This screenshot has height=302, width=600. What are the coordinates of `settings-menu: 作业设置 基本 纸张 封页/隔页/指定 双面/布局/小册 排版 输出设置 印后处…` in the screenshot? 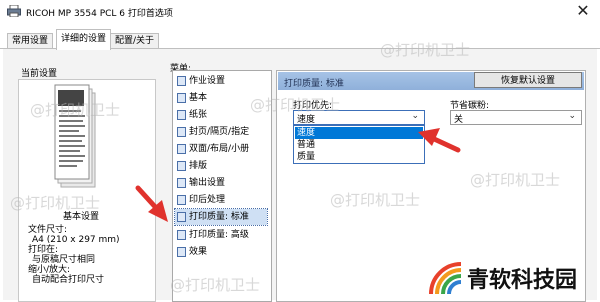 It's located at (222, 186).